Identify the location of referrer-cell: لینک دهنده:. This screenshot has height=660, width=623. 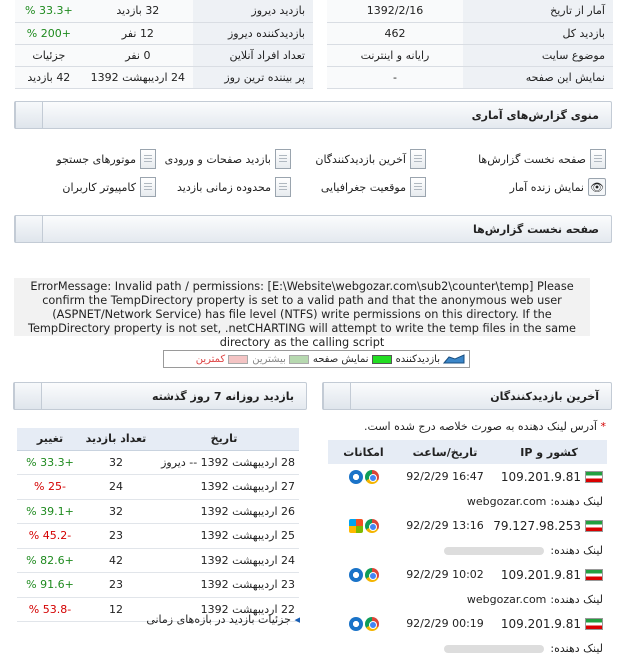
(467, 550).